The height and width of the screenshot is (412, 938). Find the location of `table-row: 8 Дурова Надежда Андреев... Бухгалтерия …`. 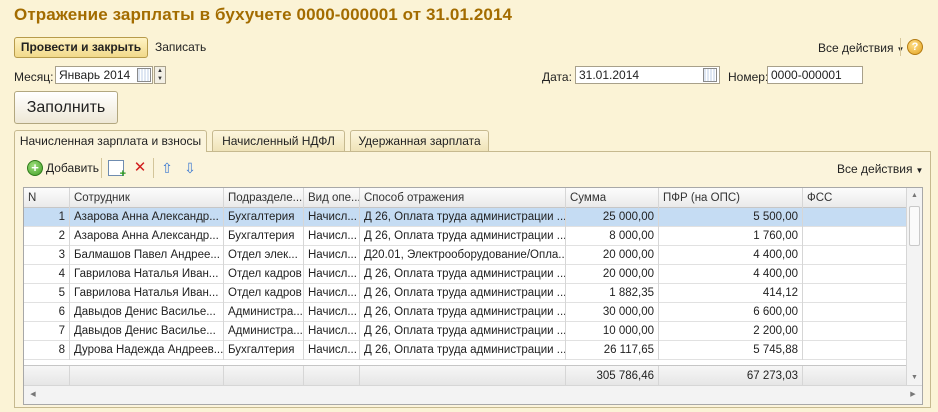

table-row: 8 Дурова Надежда Андреев... Бухгалтерия … is located at coordinates (465, 350).